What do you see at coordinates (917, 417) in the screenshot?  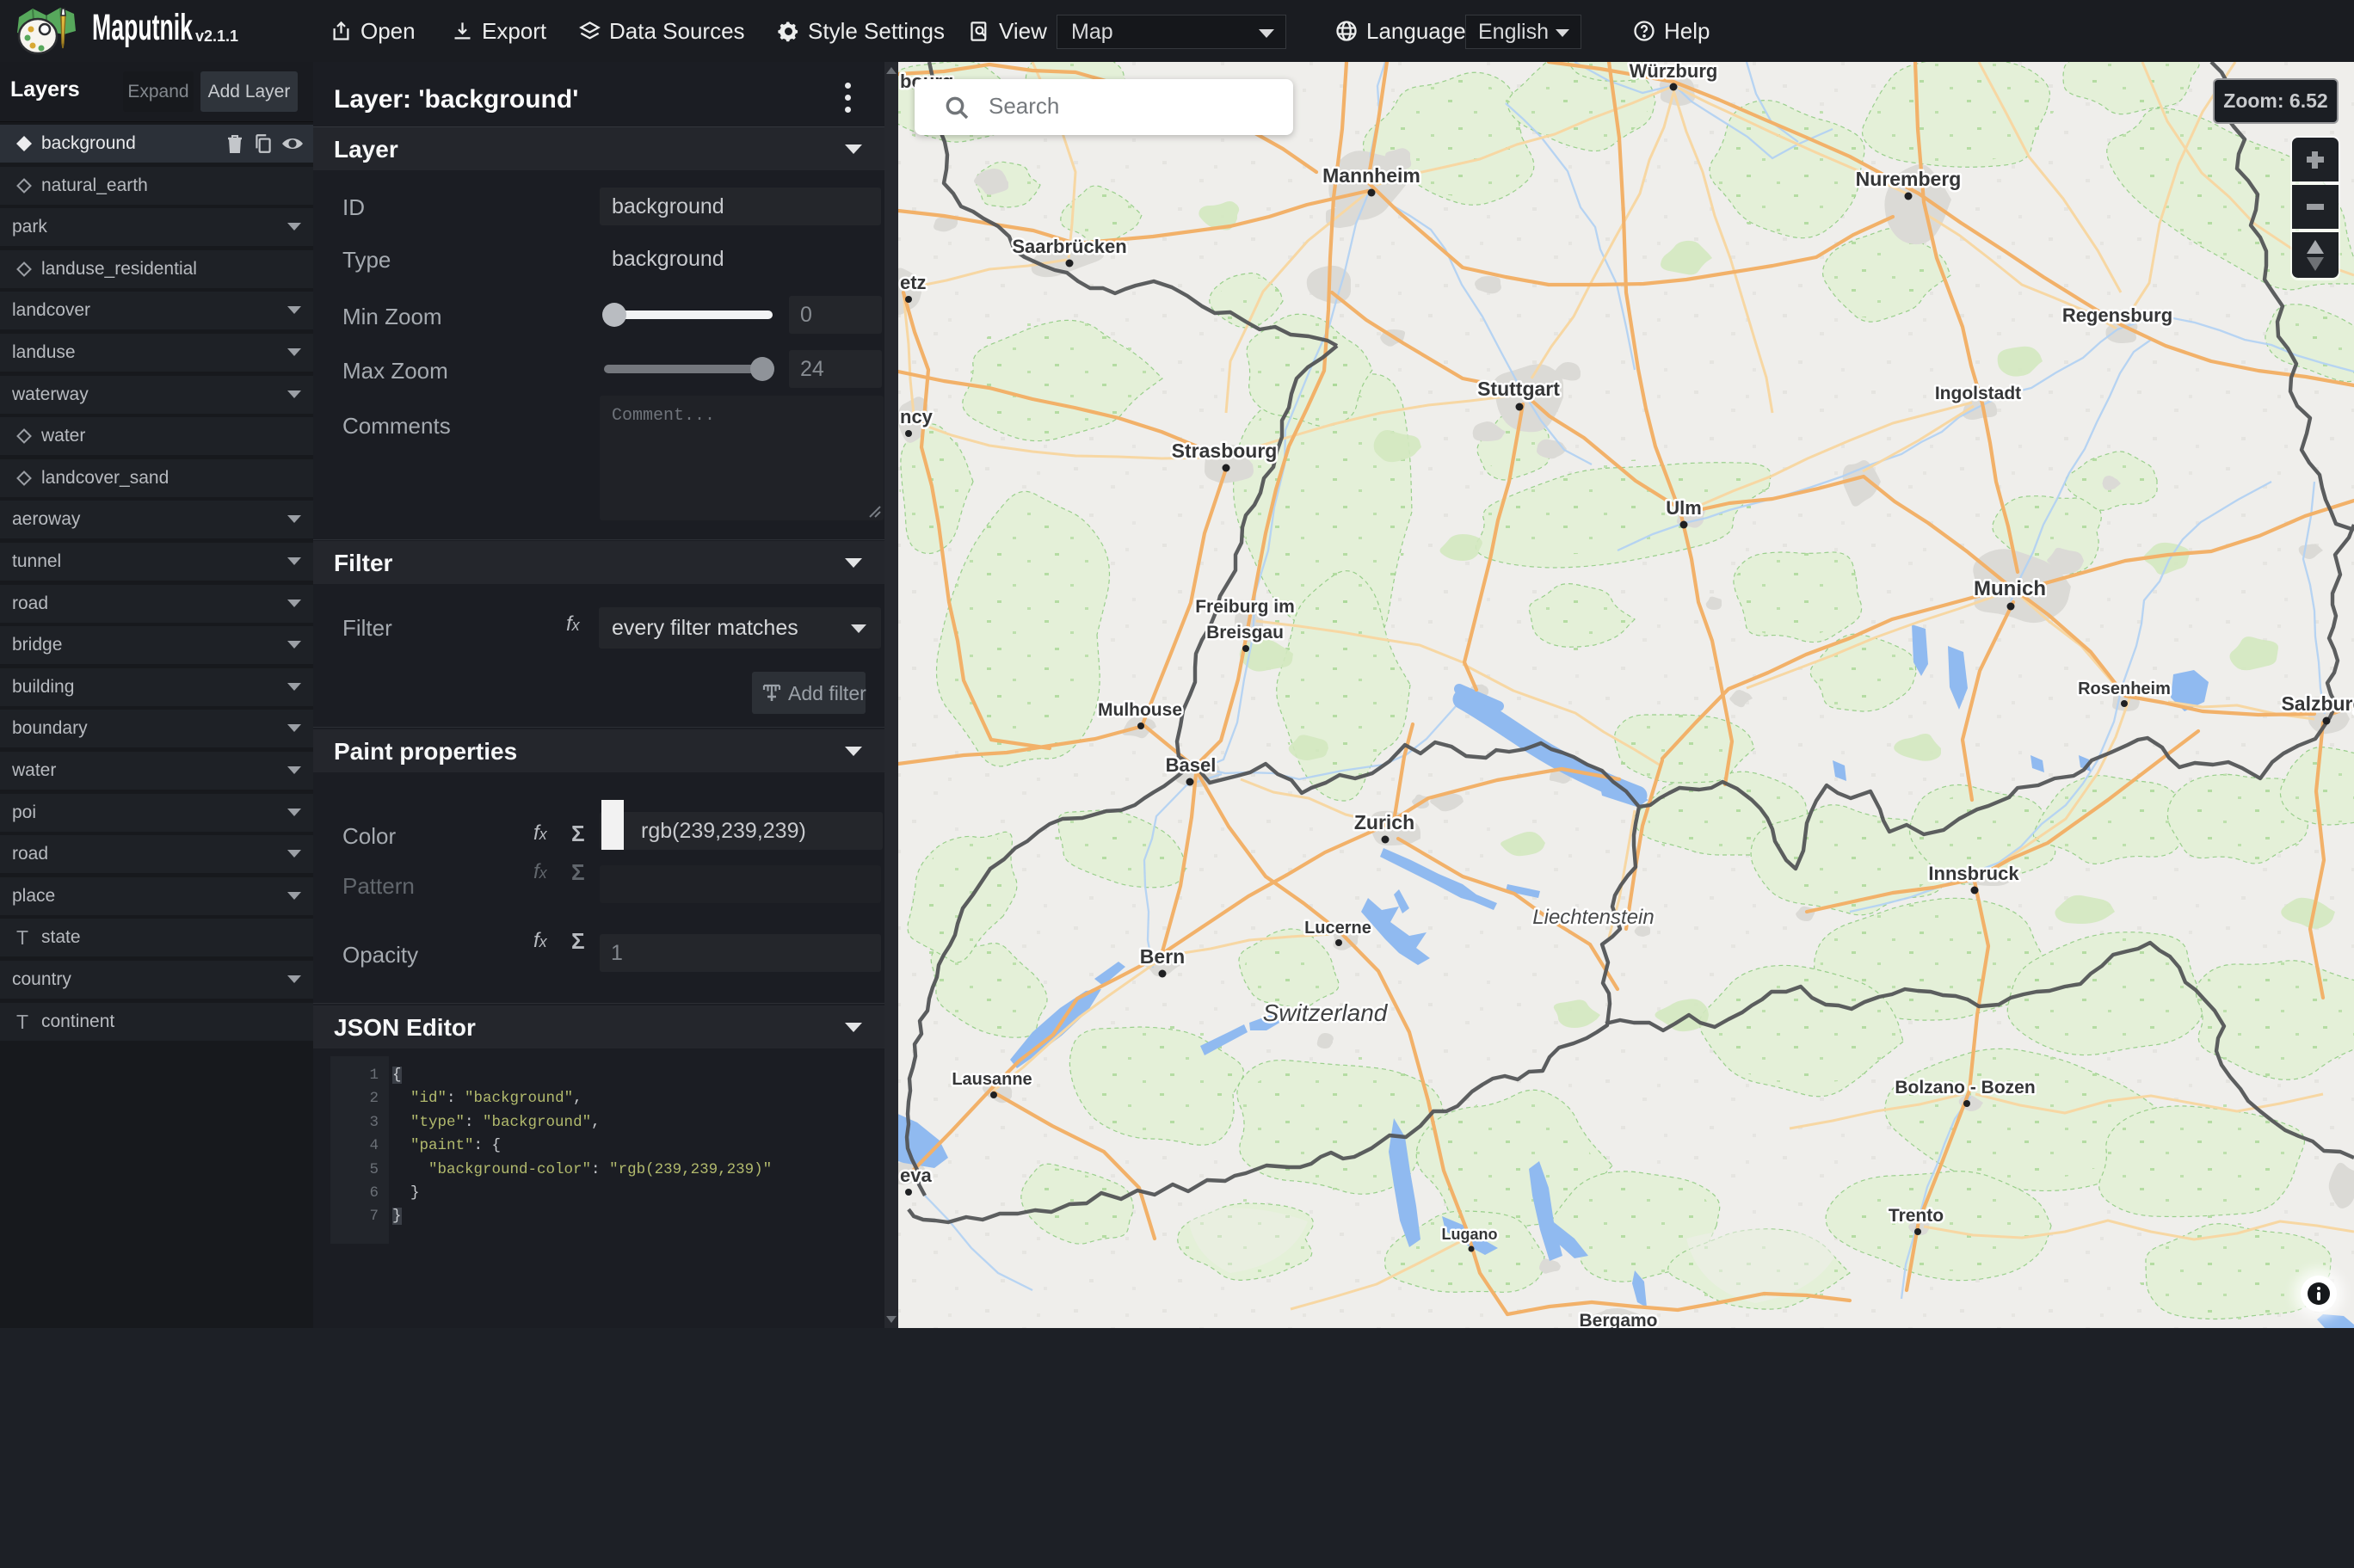 I see `svg-text: ncy` at bounding box center [917, 417].